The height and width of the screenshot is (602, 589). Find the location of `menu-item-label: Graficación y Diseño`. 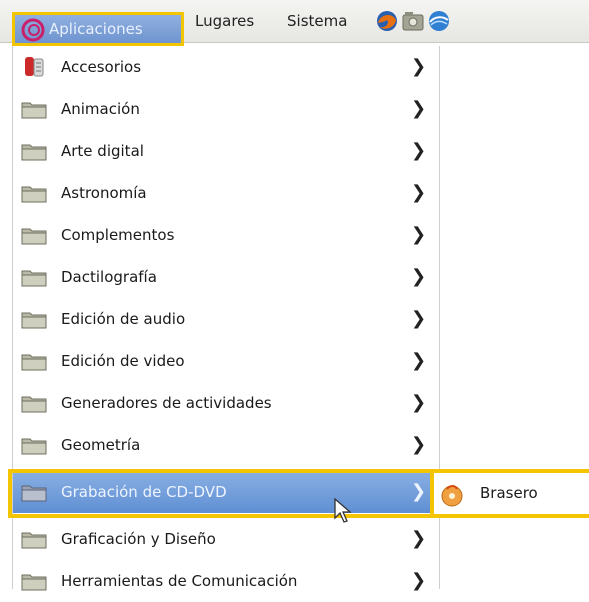

menu-item-label: Graficación y Diseño is located at coordinates (138, 539).